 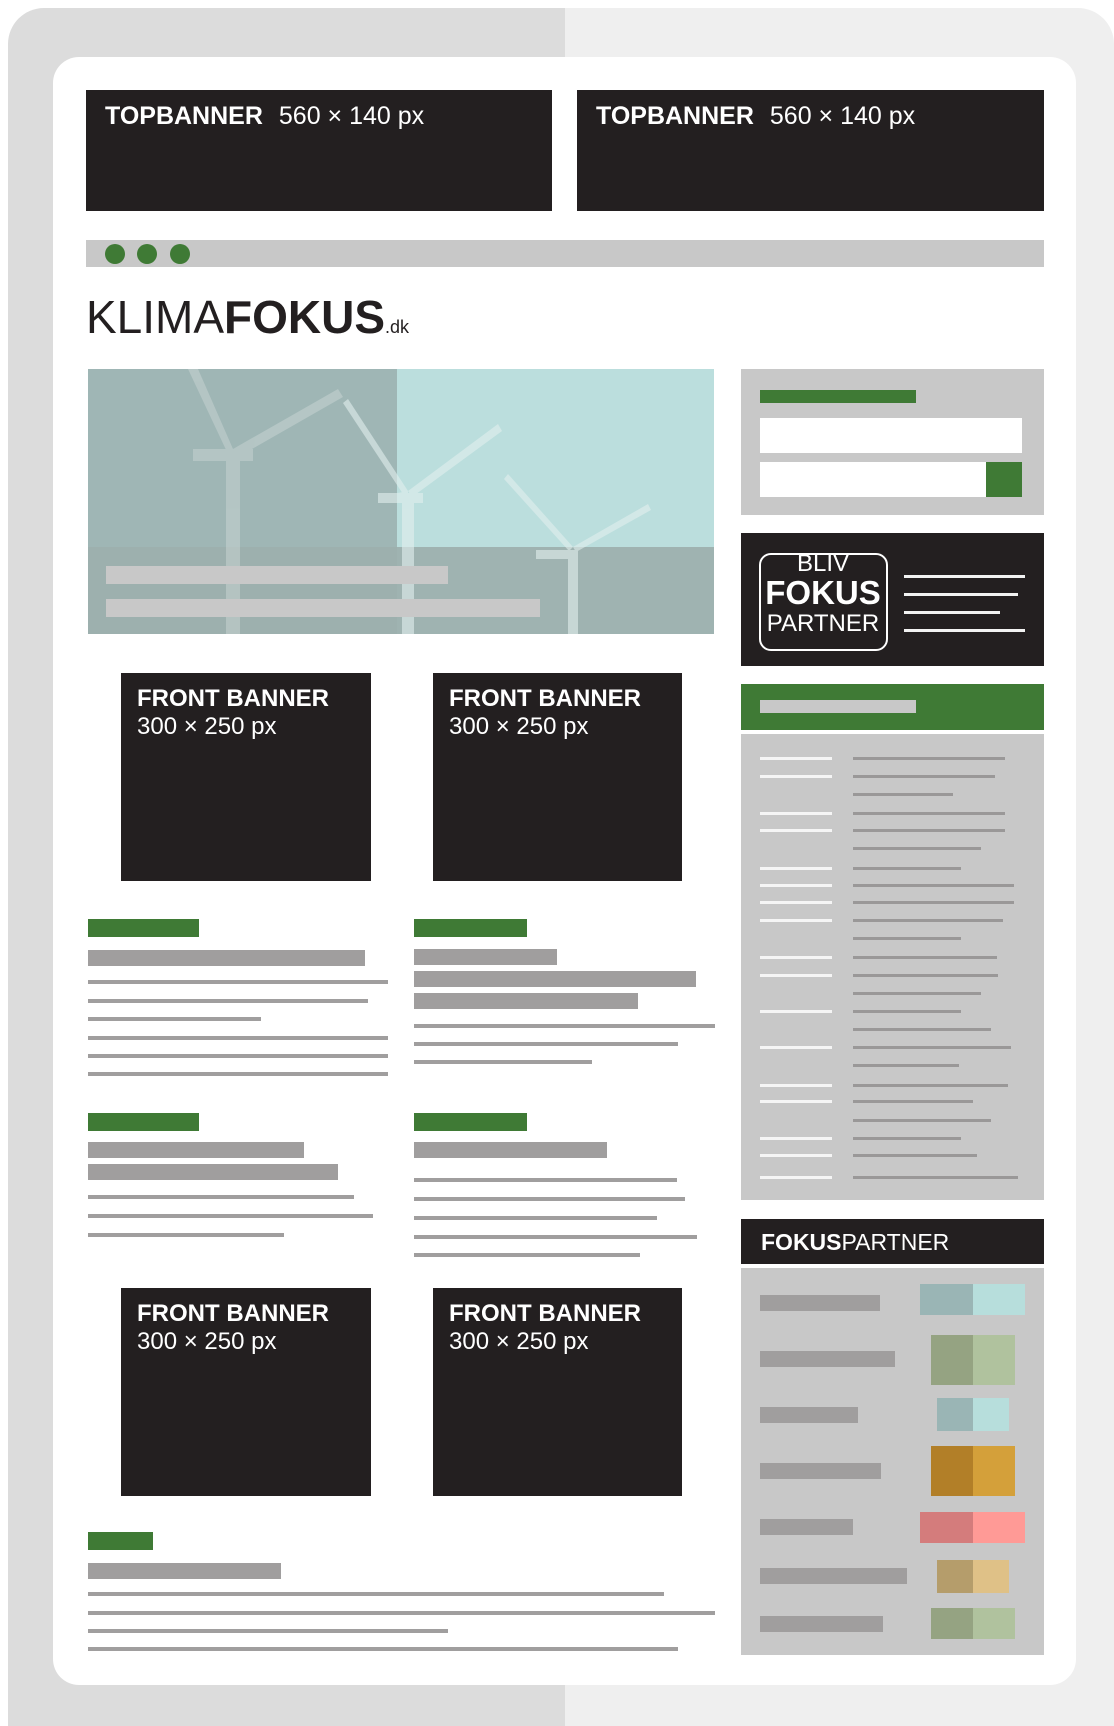 I want to click on browser-bar, so click(x=565, y=253).